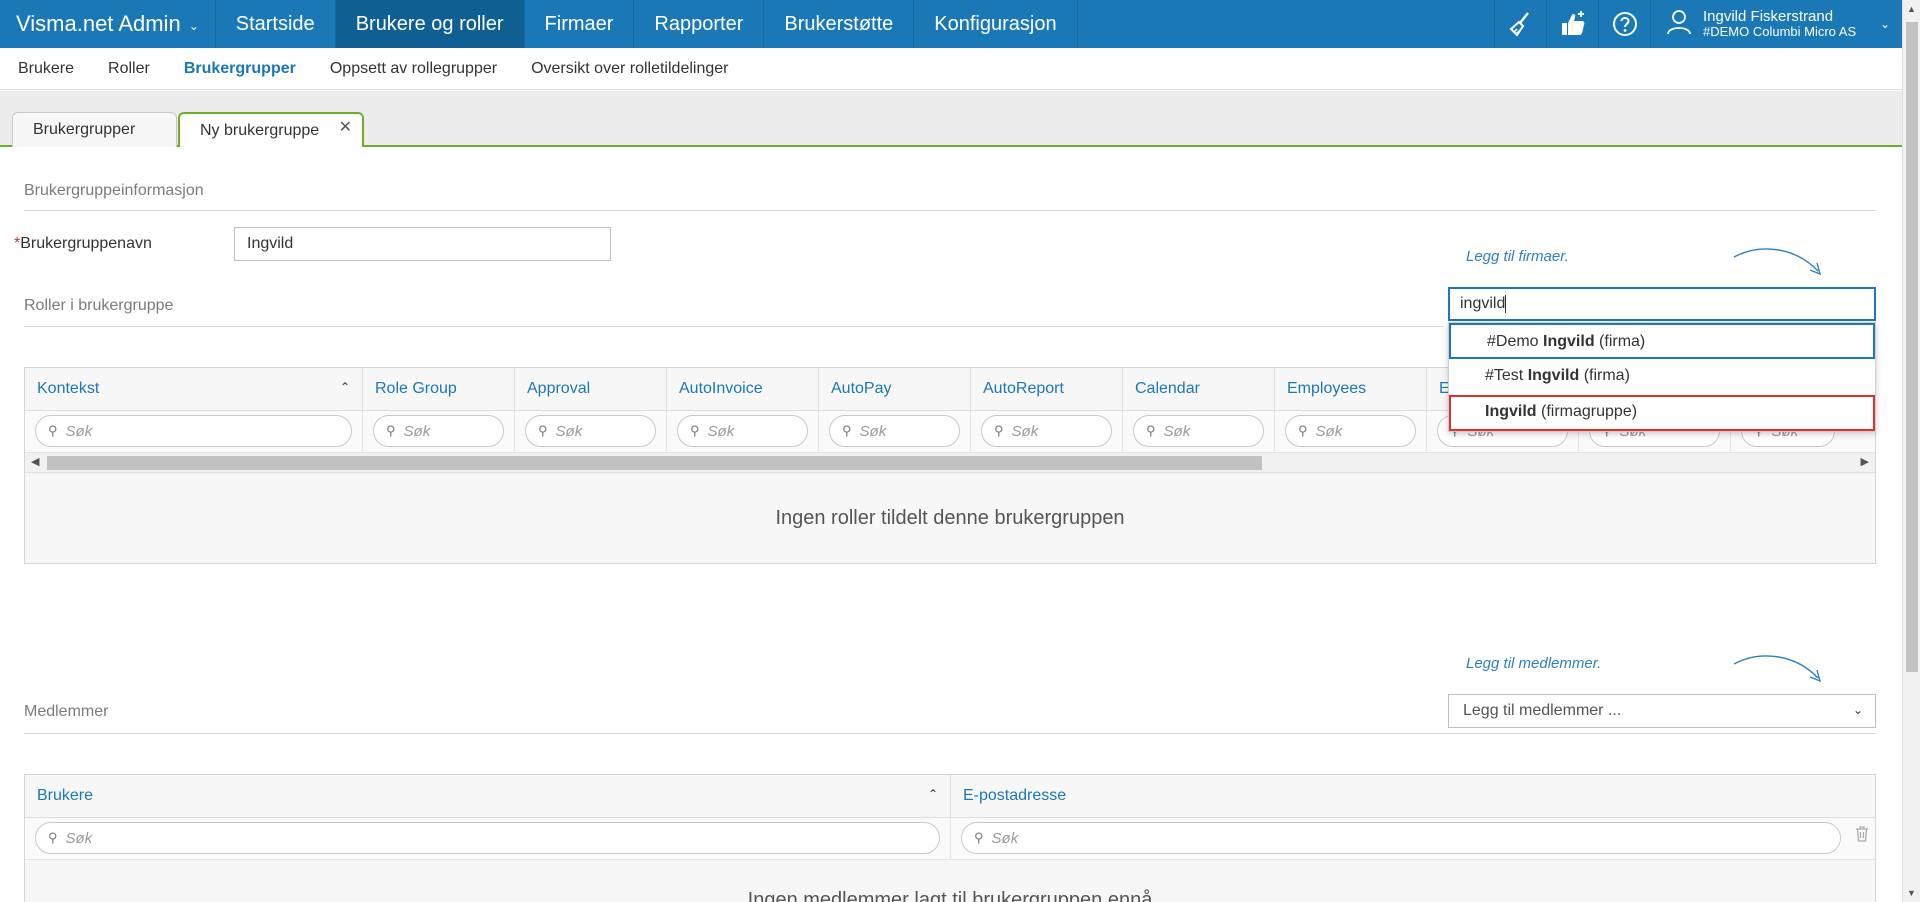 The image size is (1920, 902). I want to click on add-members-select: Legg til medlemmer ... ⌄, so click(1662, 711).